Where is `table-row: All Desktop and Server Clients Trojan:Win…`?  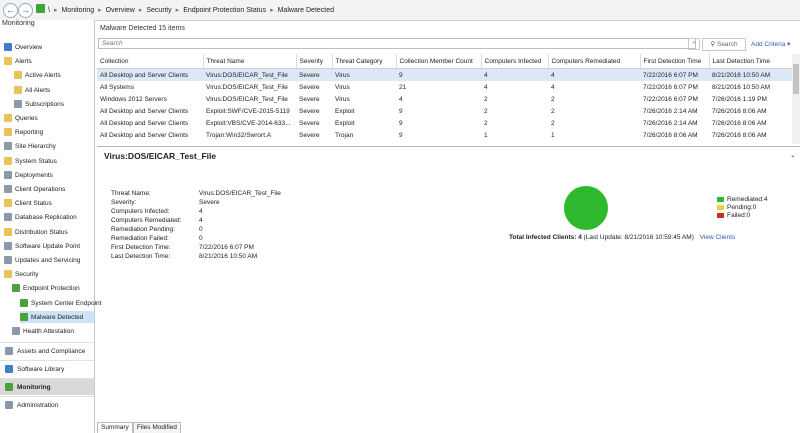 table-row: All Desktop and Server Clients Trojan:Win… is located at coordinates (444, 135).